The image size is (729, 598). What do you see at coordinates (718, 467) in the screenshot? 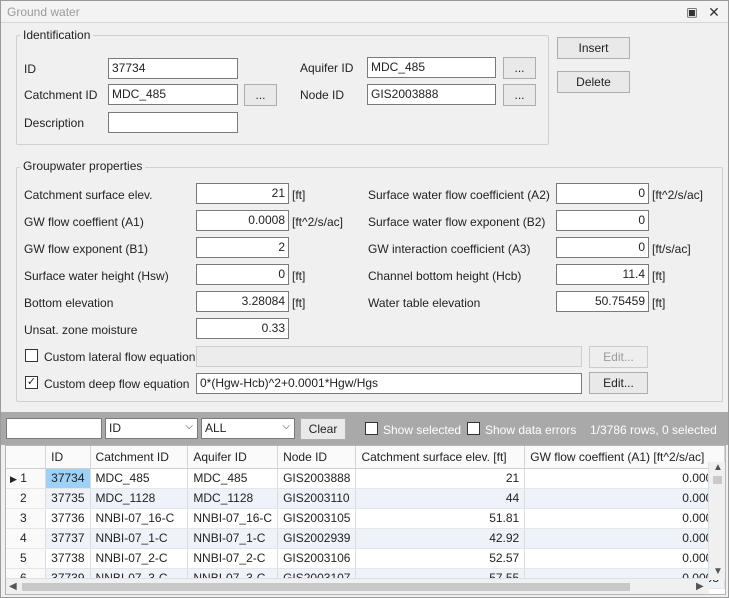
I see `scroll-up-icon: ▲` at bounding box center [718, 467].